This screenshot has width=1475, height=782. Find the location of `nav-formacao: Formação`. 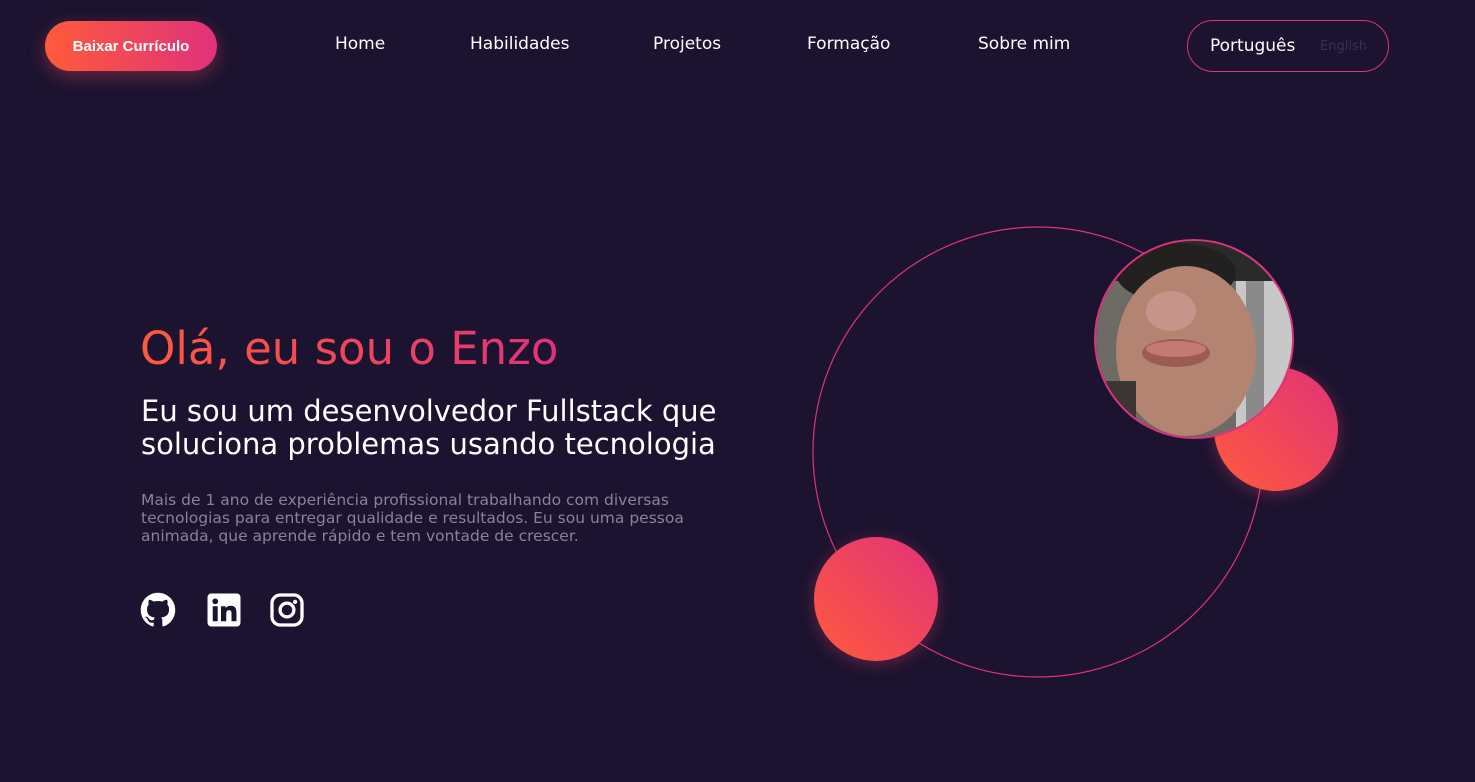

nav-formacao: Formação is located at coordinates (848, 44).